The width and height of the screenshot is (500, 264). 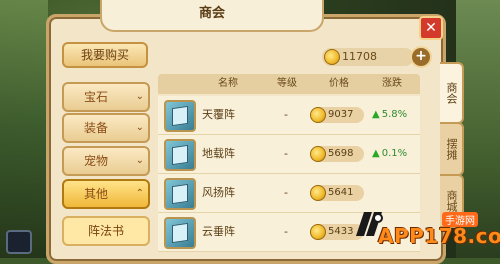 I want to click on price-value: 9037, so click(x=341, y=114).